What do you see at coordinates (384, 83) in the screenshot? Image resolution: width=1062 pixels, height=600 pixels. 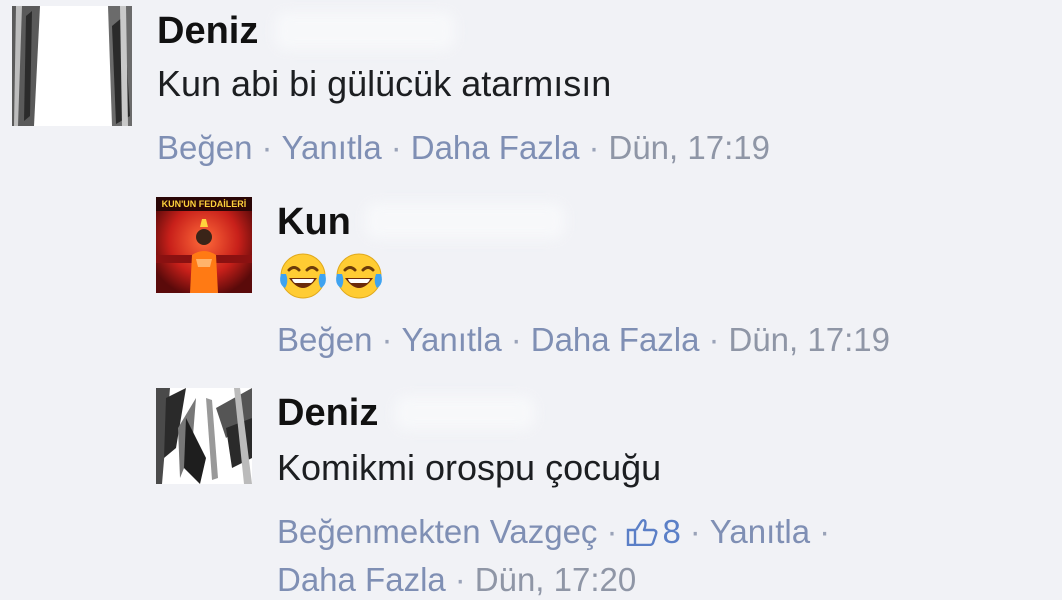 I see `comment-text: Kun abi bi gülücük atarmısın` at bounding box center [384, 83].